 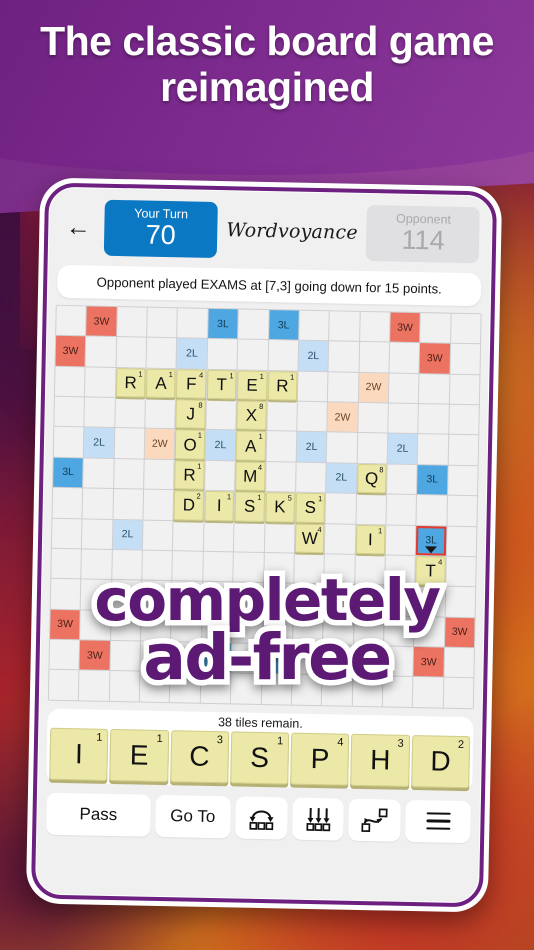 What do you see at coordinates (440, 761) in the screenshot?
I see `rack-tile: D2` at bounding box center [440, 761].